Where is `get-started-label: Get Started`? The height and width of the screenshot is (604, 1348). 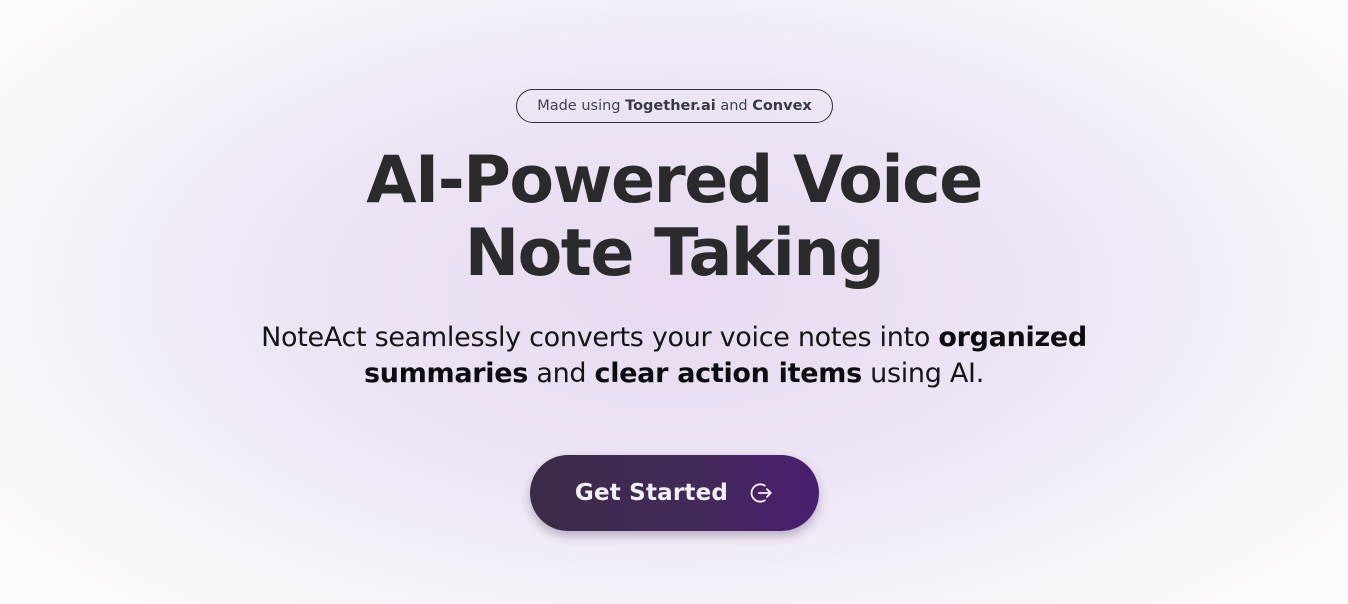 get-started-label: Get Started is located at coordinates (651, 493).